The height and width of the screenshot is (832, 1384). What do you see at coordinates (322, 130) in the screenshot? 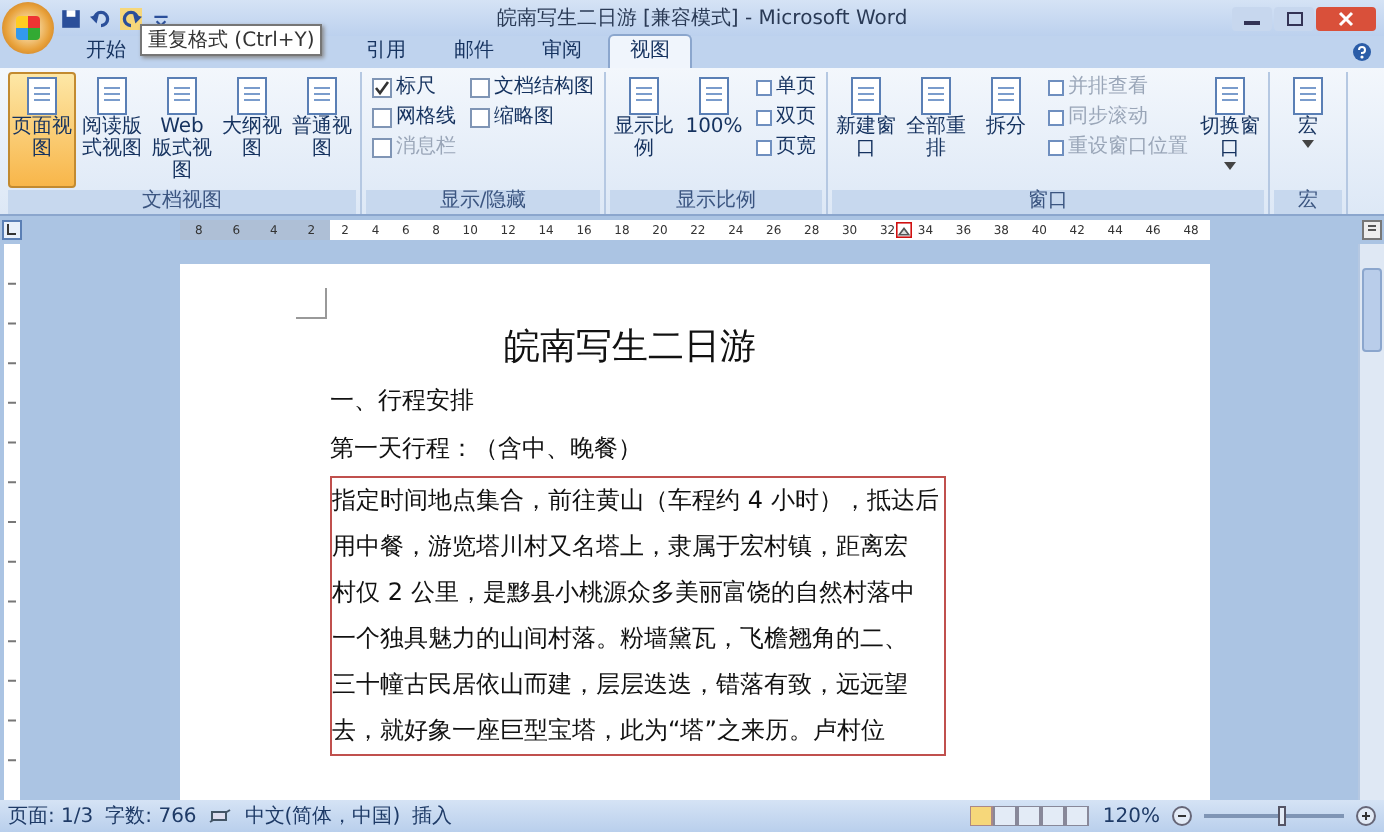
I see `ribbon-button: 普通视图` at bounding box center [322, 130].